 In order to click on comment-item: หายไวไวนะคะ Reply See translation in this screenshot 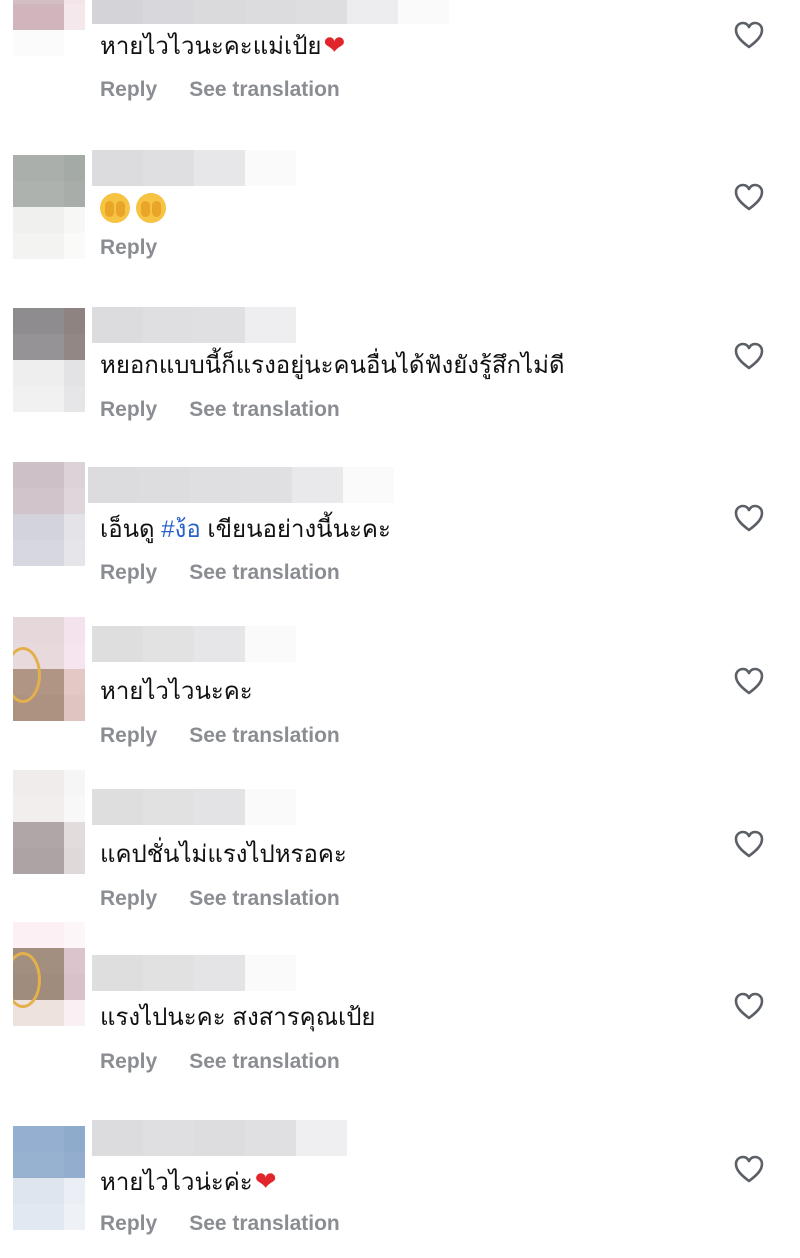, I will do `click(400, 690)`.